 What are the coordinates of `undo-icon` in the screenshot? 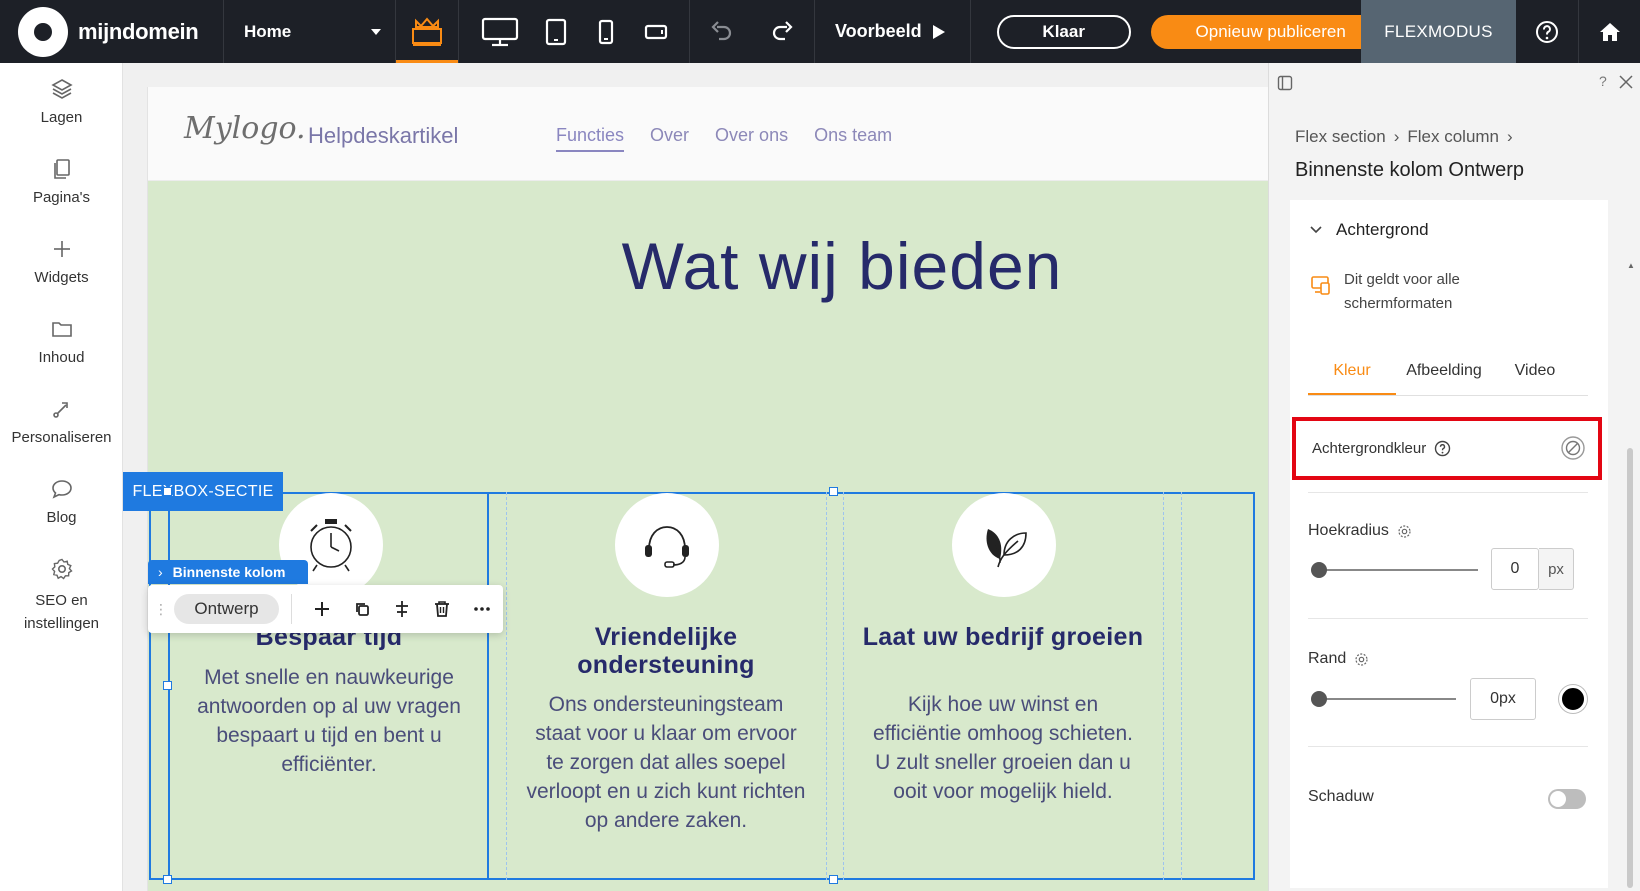 It's located at (721, 30).